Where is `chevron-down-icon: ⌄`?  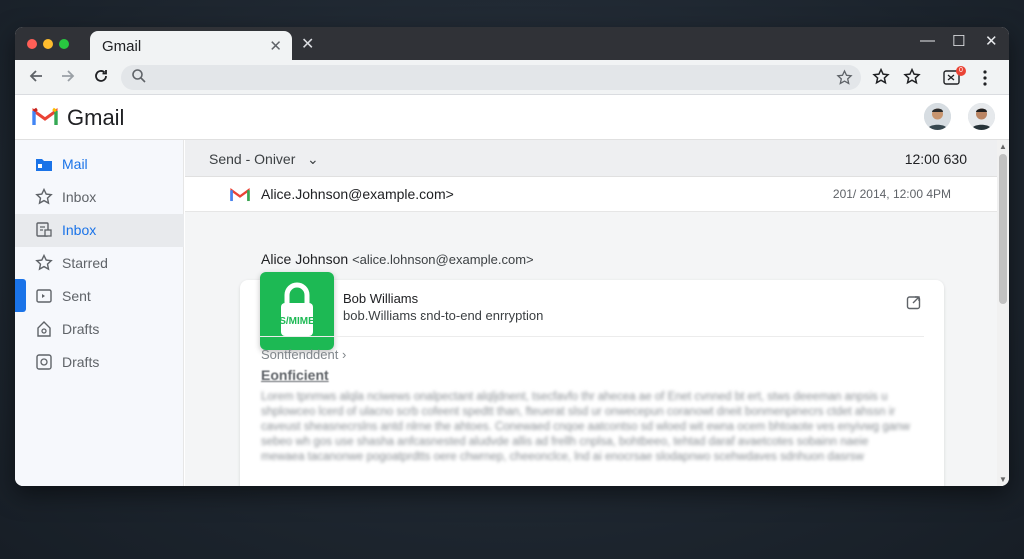 chevron-down-icon: ⌄ is located at coordinates (313, 159).